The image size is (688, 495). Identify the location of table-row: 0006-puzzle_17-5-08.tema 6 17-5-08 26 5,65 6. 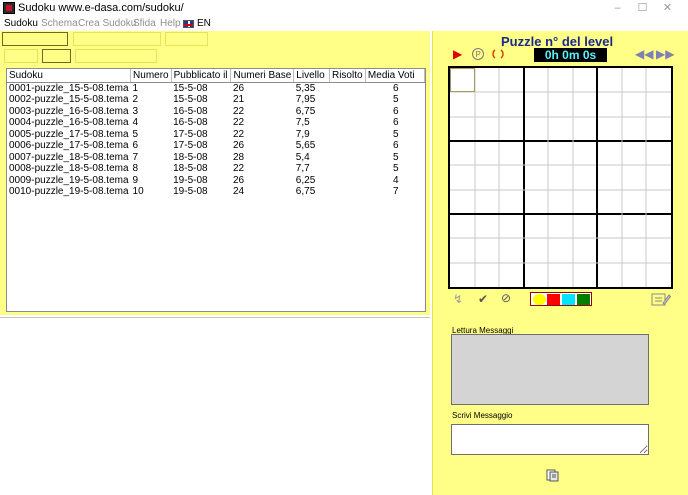
(216, 146).